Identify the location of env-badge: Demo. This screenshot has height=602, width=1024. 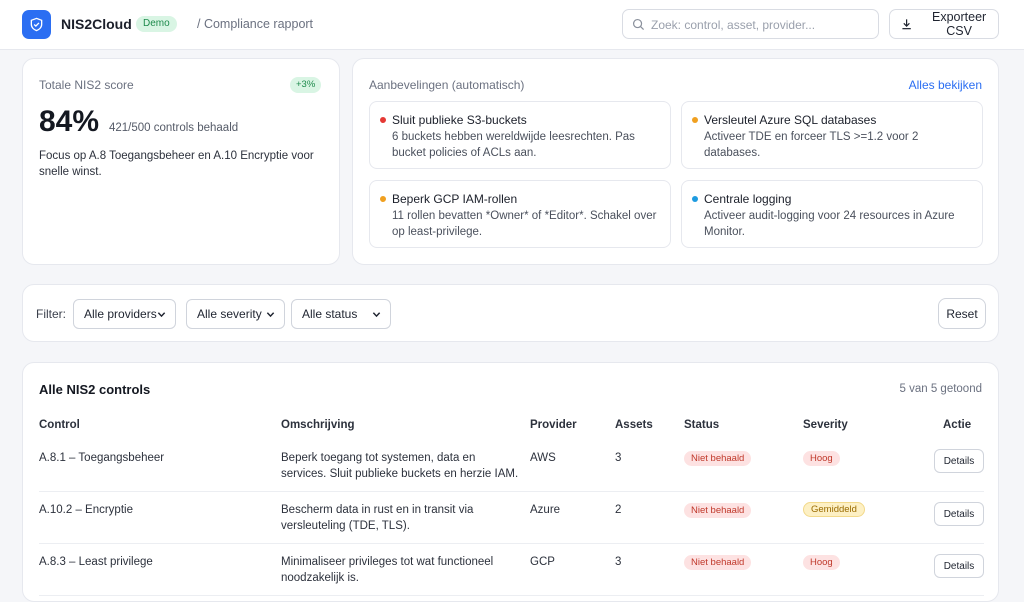
(156, 24).